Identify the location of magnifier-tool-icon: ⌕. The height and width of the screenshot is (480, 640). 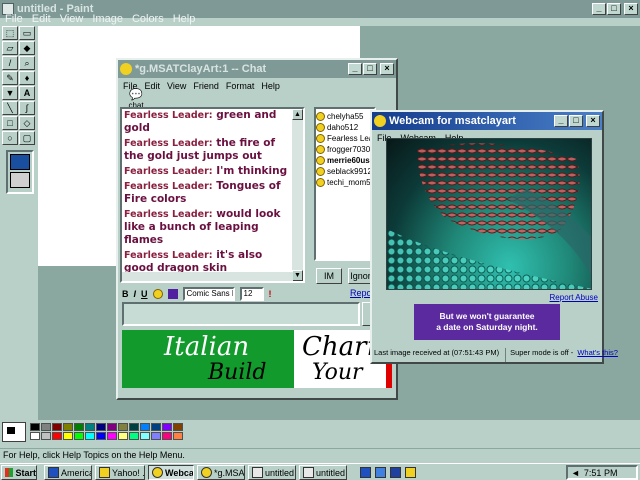
(27, 63).